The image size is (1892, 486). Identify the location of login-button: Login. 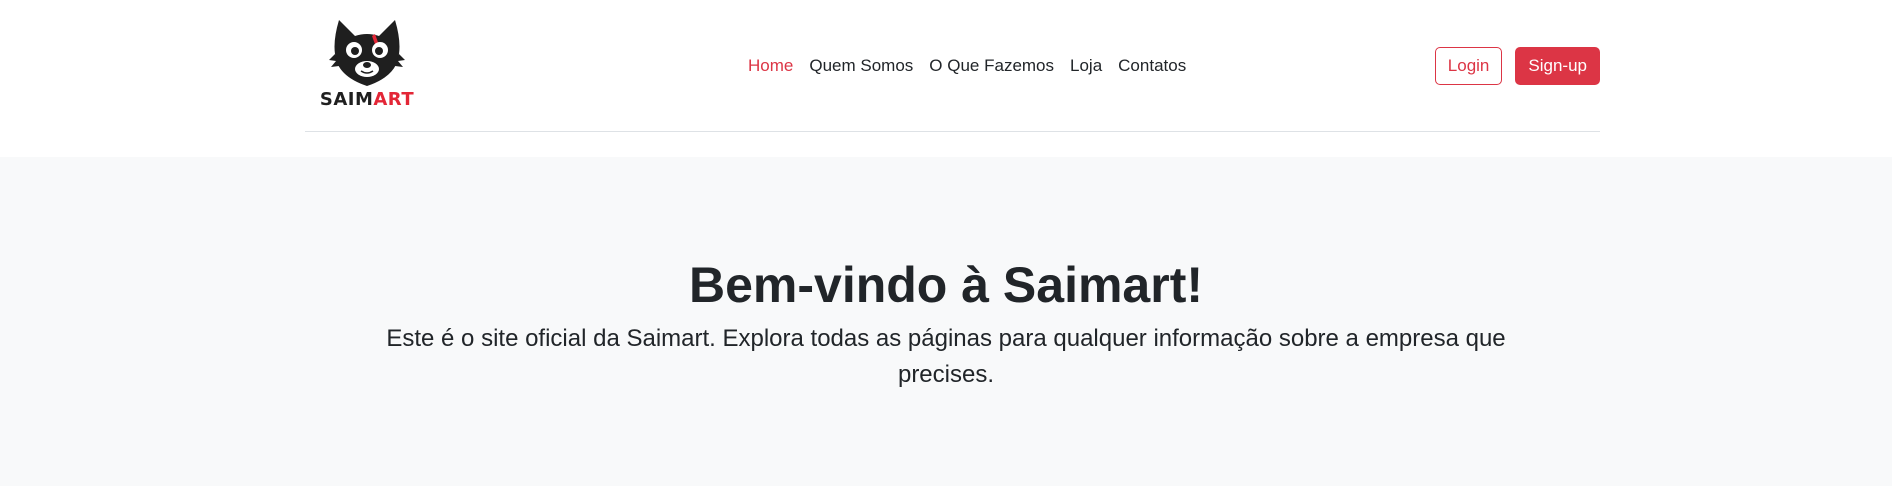
(1468, 66).